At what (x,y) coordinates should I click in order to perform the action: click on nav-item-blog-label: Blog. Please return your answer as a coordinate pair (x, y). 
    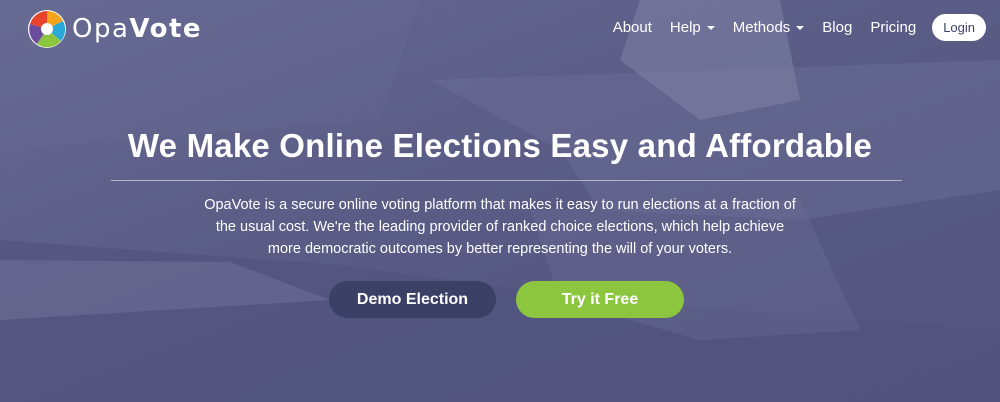
    Looking at the image, I should click on (837, 27).